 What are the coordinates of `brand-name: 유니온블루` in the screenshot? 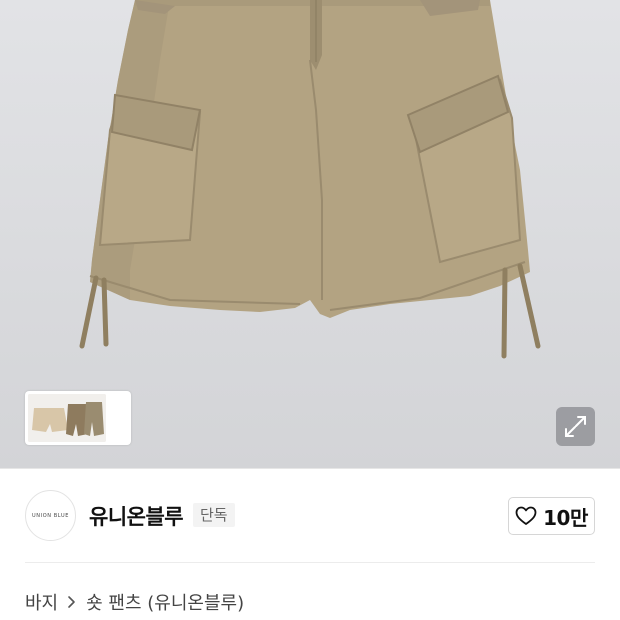 It's located at (136, 516).